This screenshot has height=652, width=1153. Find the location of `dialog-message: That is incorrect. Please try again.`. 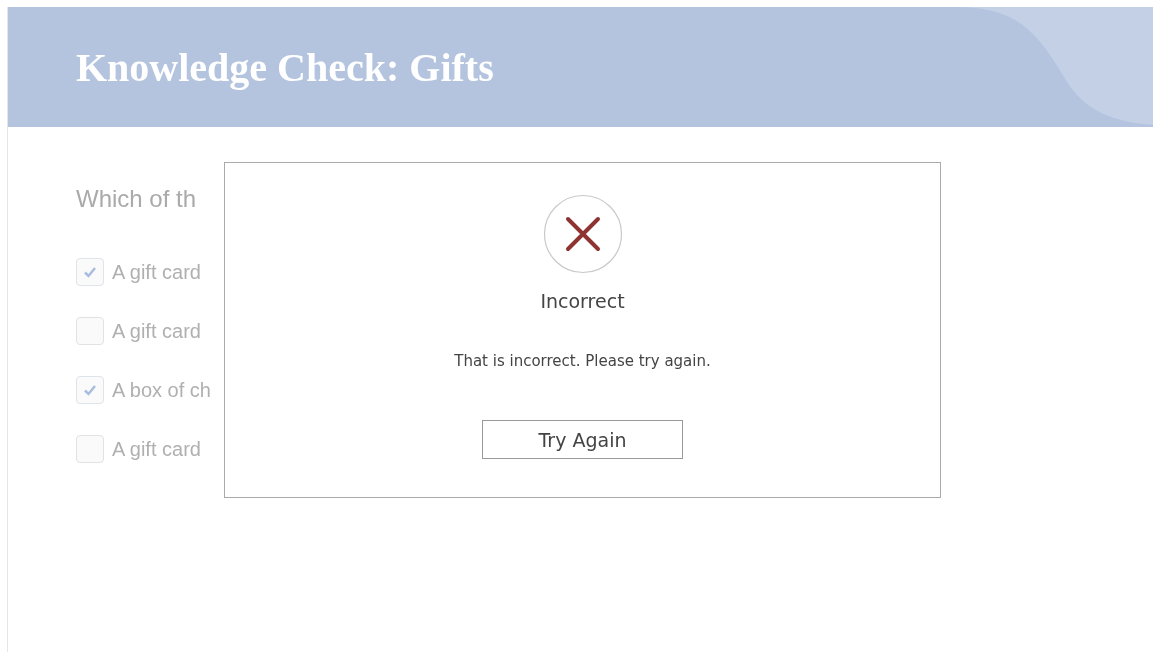

dialog-message: That is incorrect. Please try again. is located at coordinates (582, 361).